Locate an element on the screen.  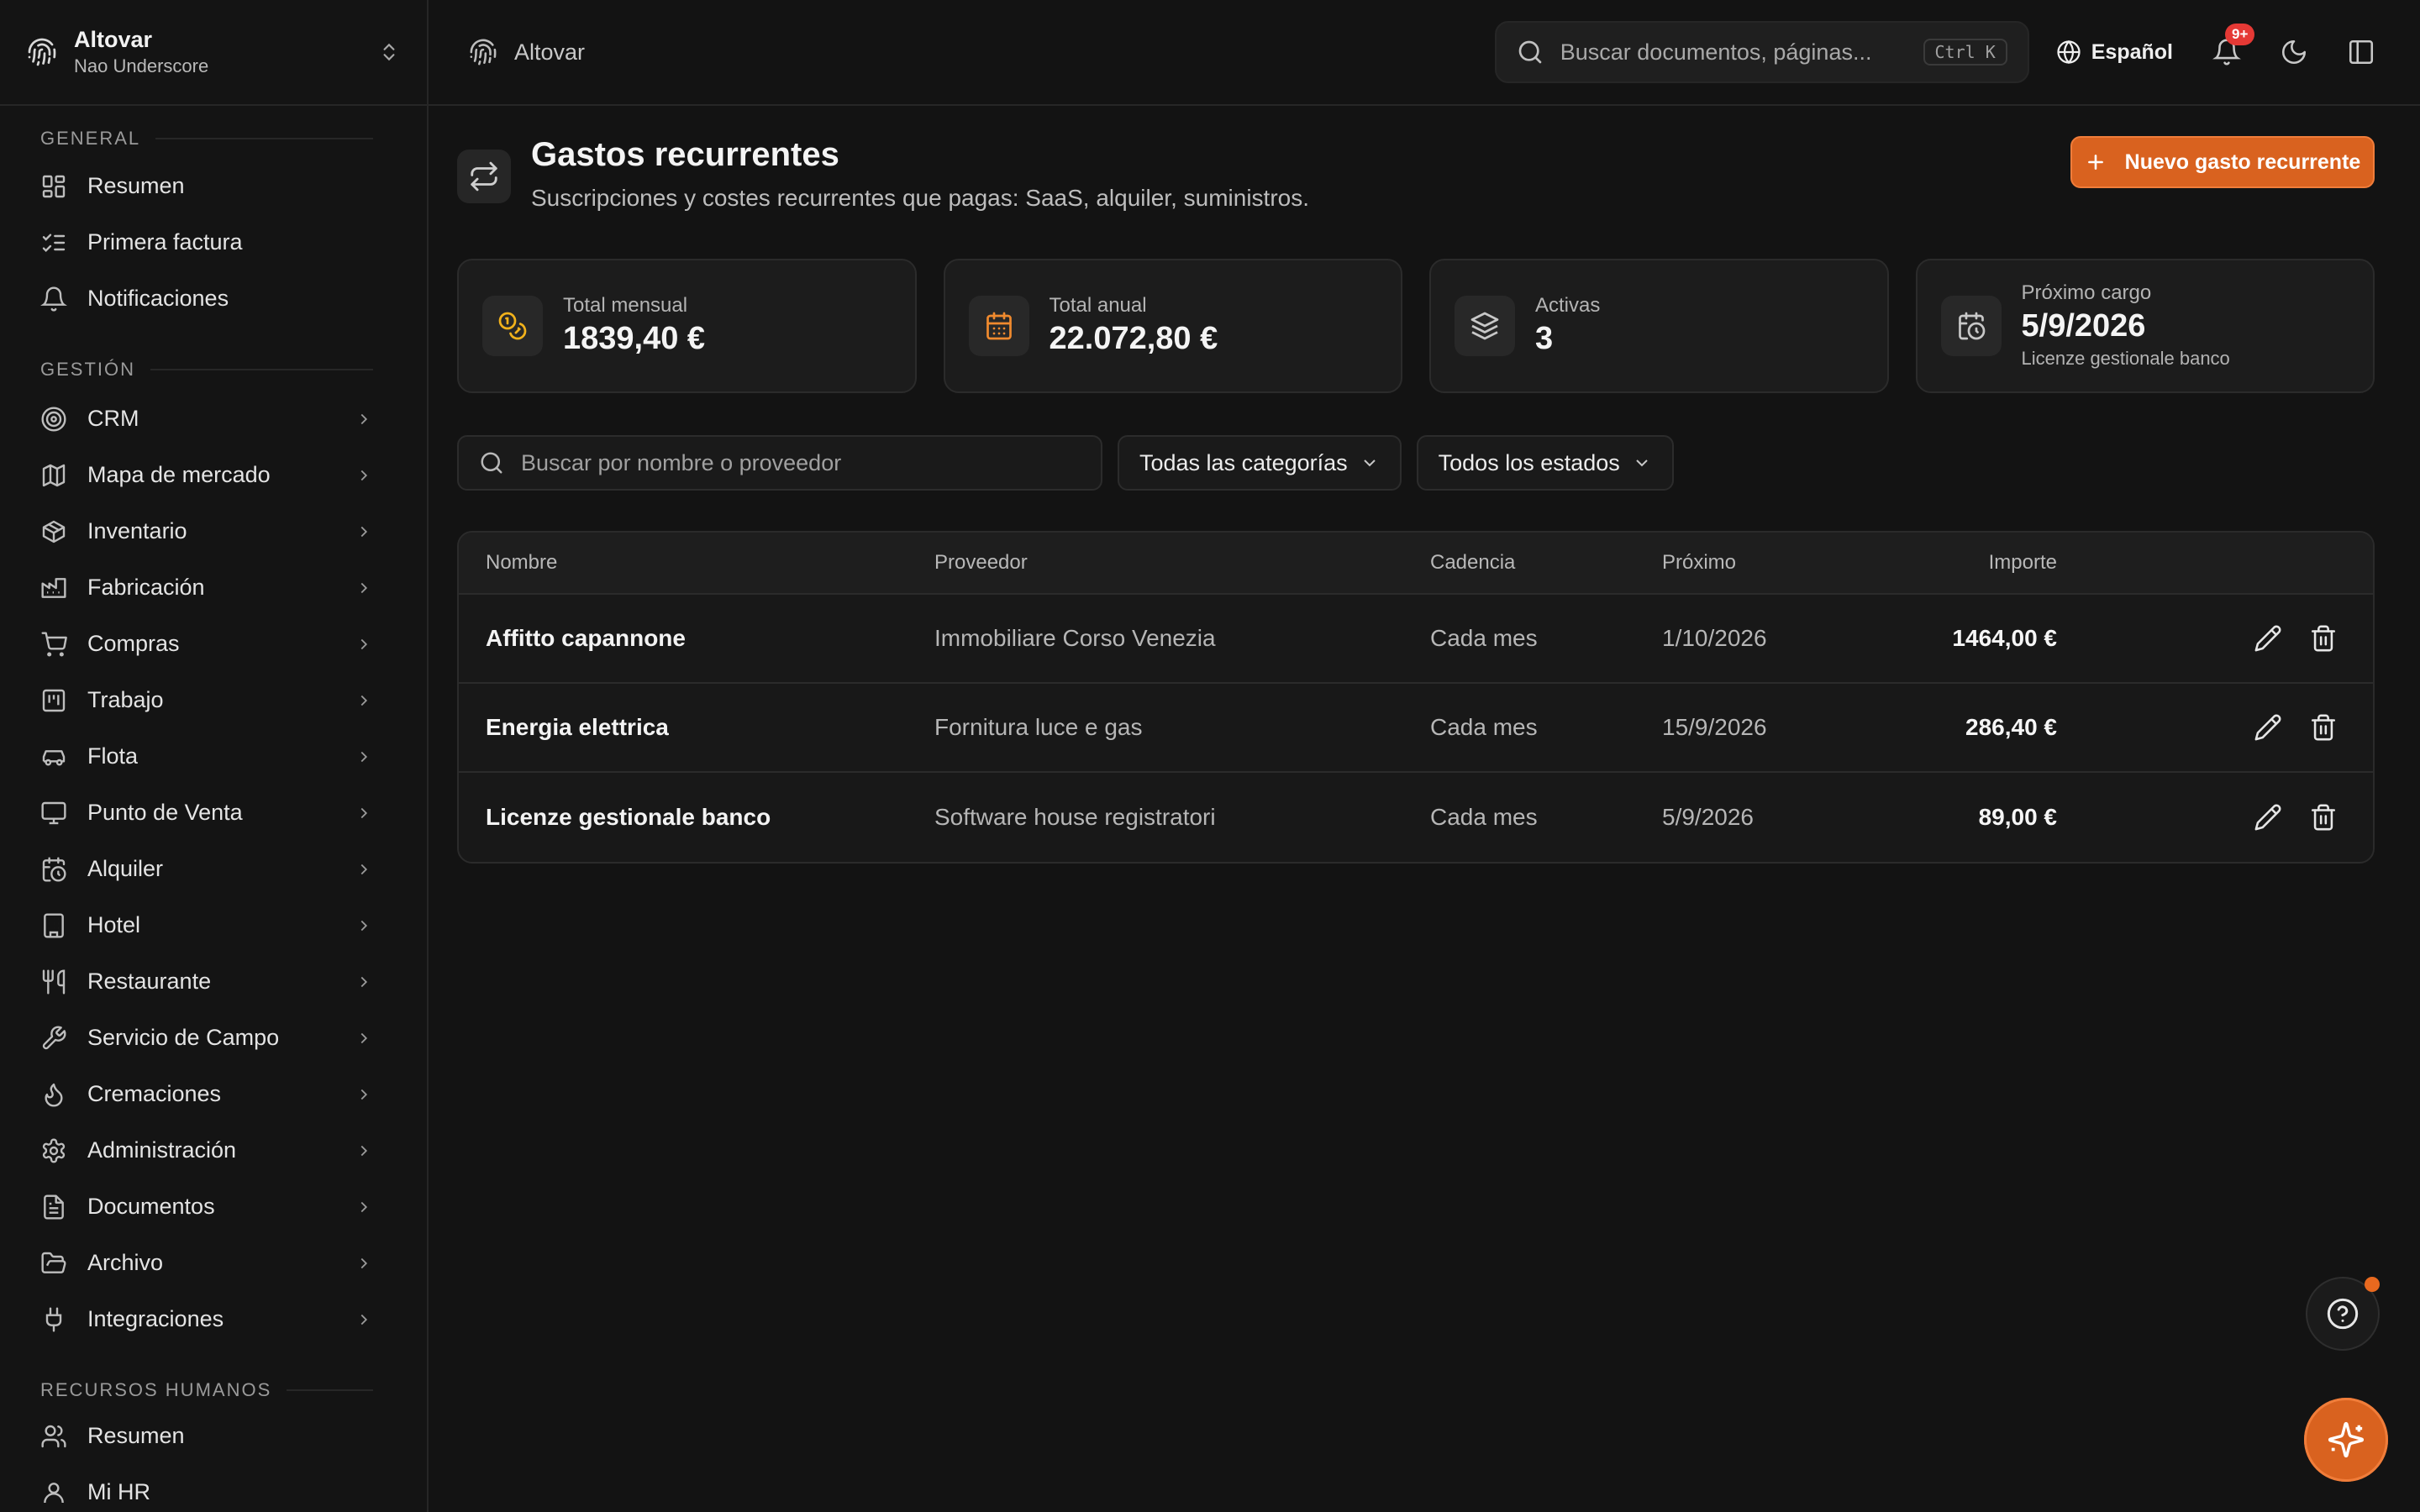
breadcrumb: Altovar is located at coordinates (527, 52).